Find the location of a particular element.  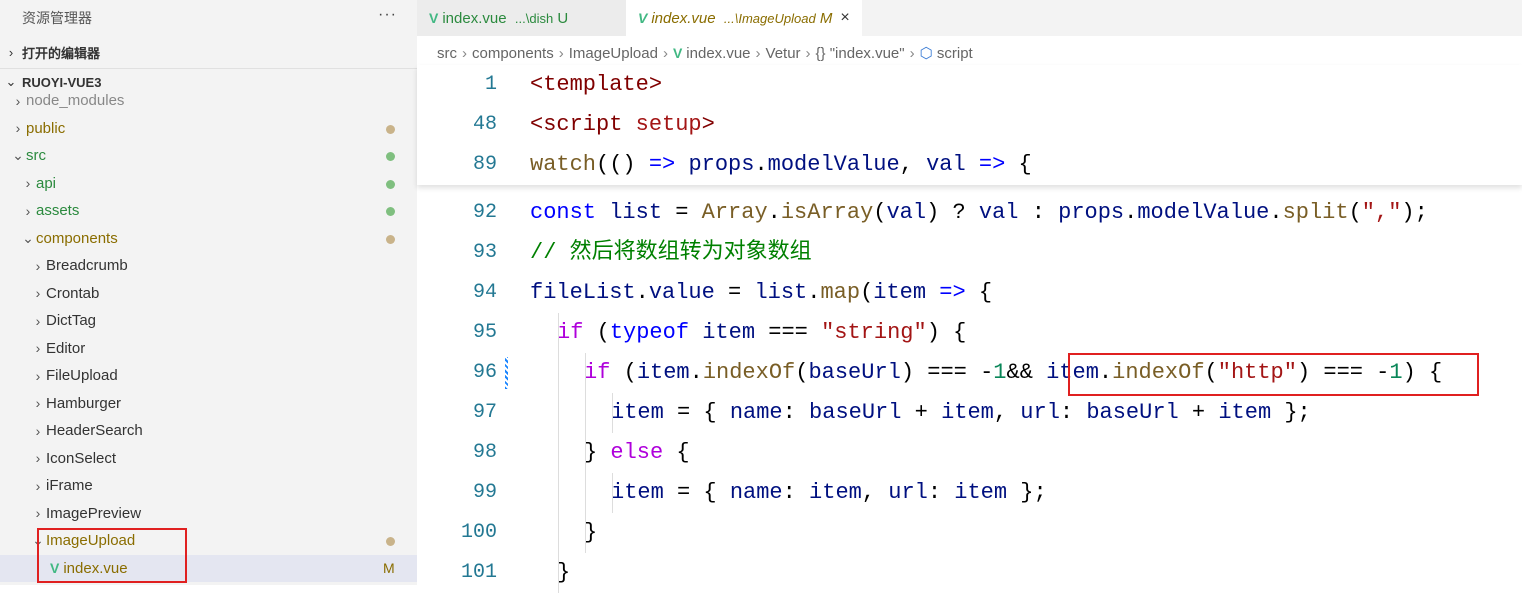

code-token: + is located at coordinates (1198, 412).